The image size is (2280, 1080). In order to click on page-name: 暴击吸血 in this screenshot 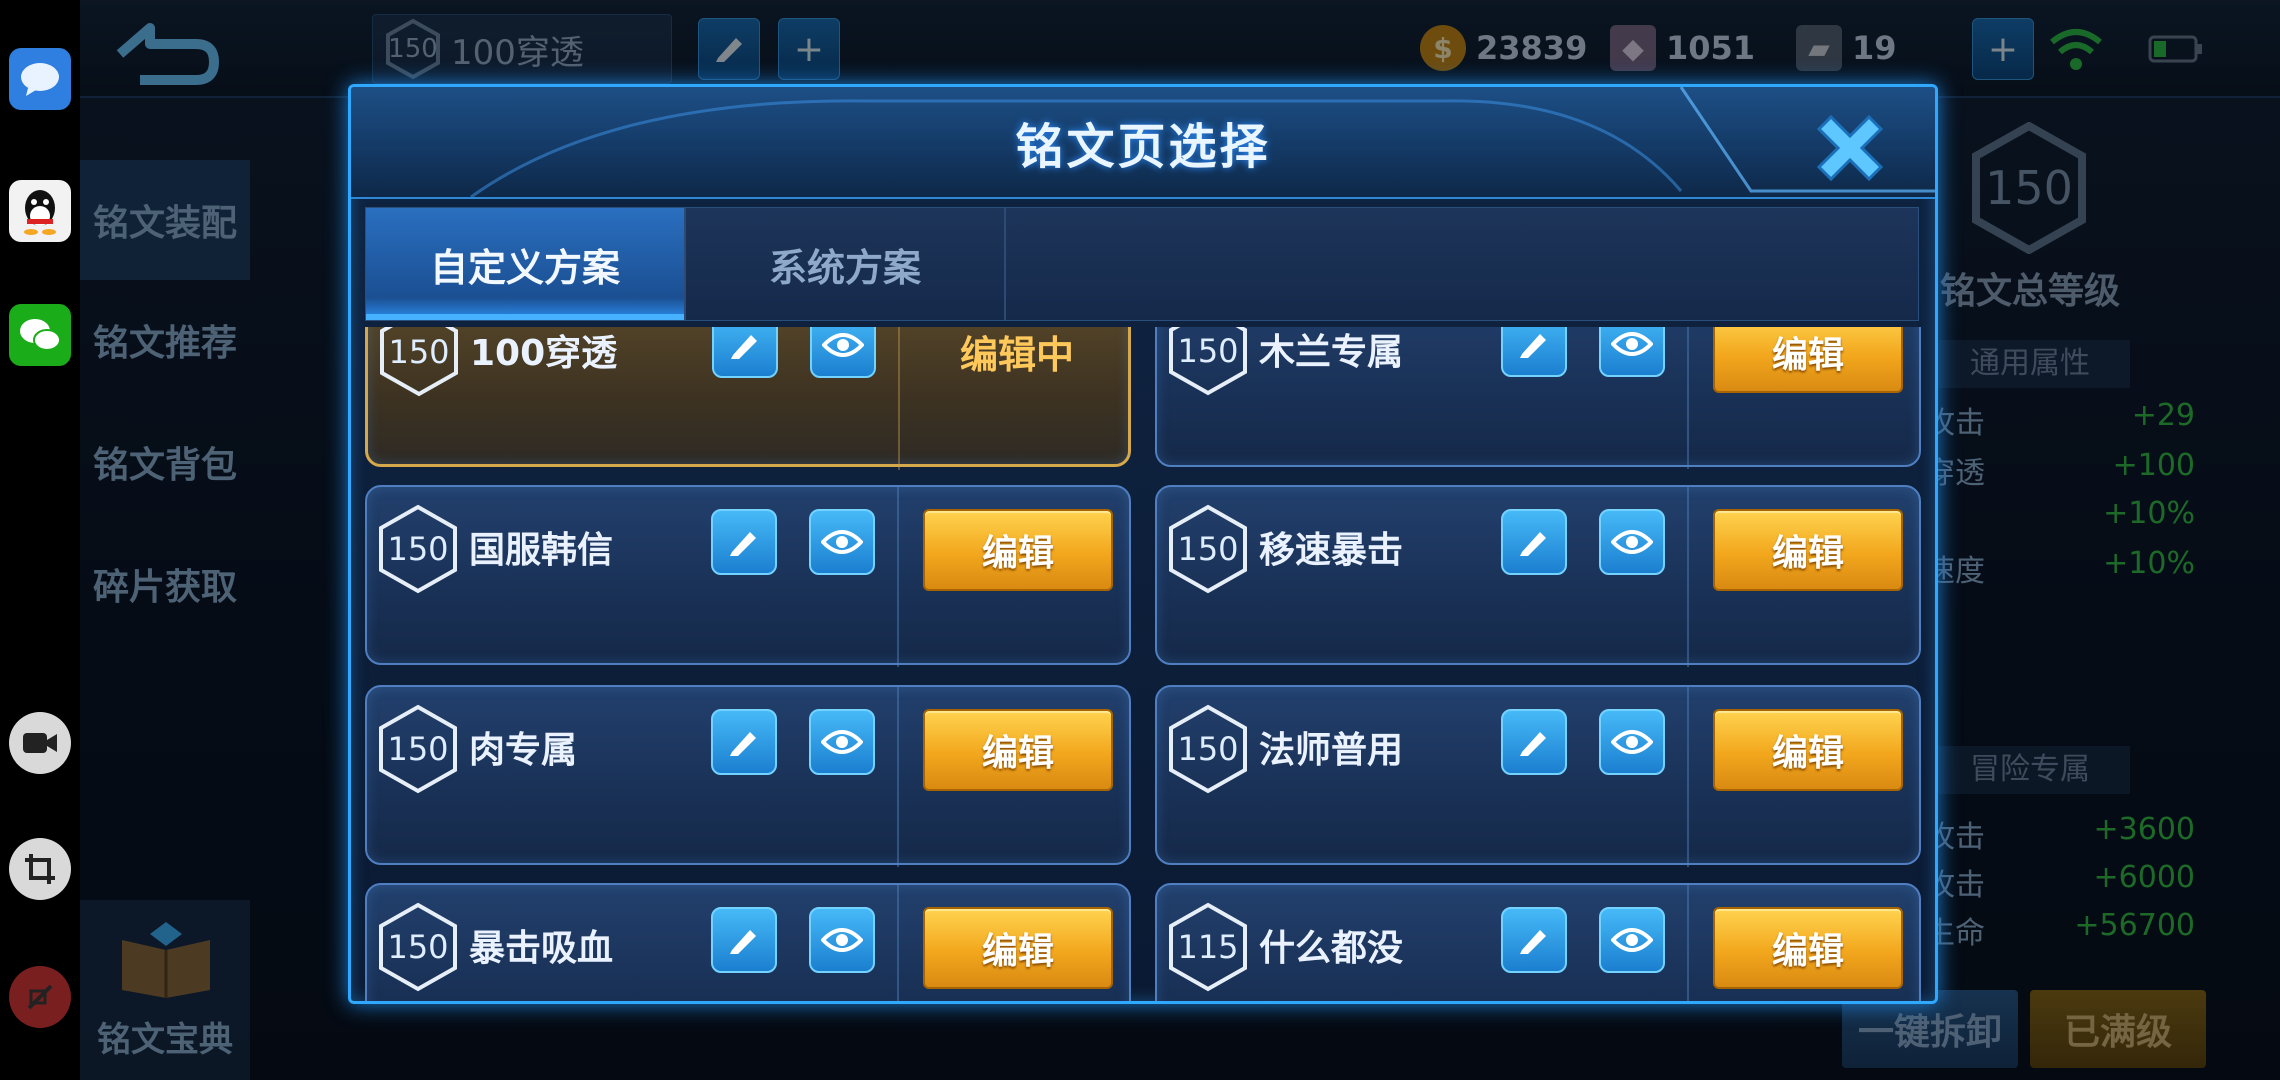, I will do `click(541, 948)`.